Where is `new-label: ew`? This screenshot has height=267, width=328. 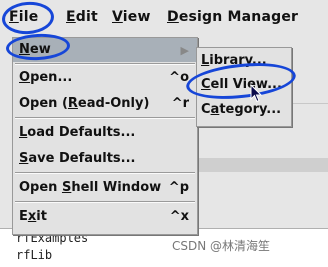
new-label: ew is located at coordinates (40, 49).